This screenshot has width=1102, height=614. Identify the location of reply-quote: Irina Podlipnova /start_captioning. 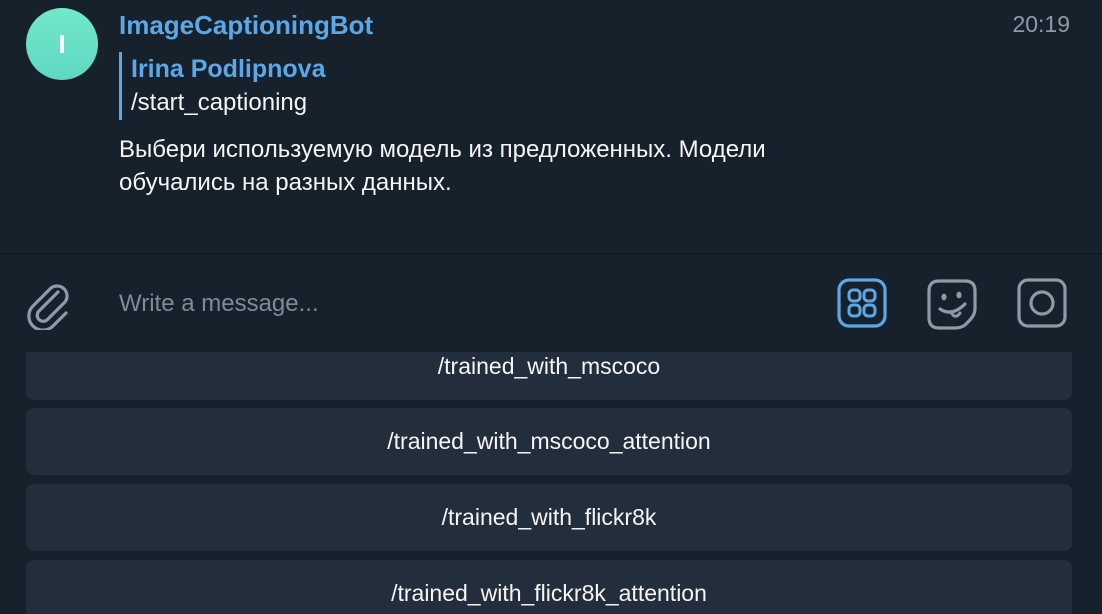
(222, 86).